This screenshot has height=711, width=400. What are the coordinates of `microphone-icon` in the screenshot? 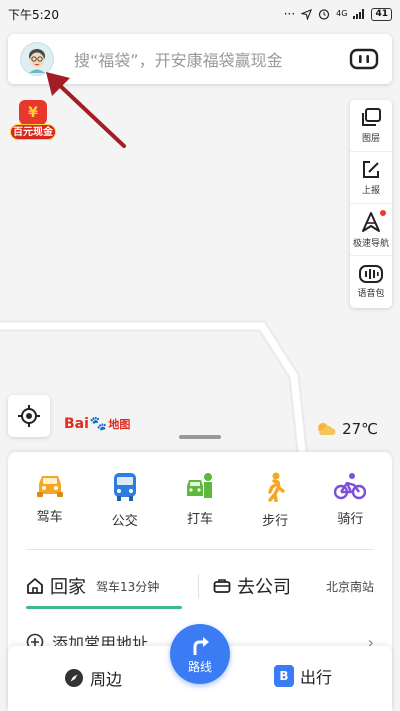 It's located at (364, 59).